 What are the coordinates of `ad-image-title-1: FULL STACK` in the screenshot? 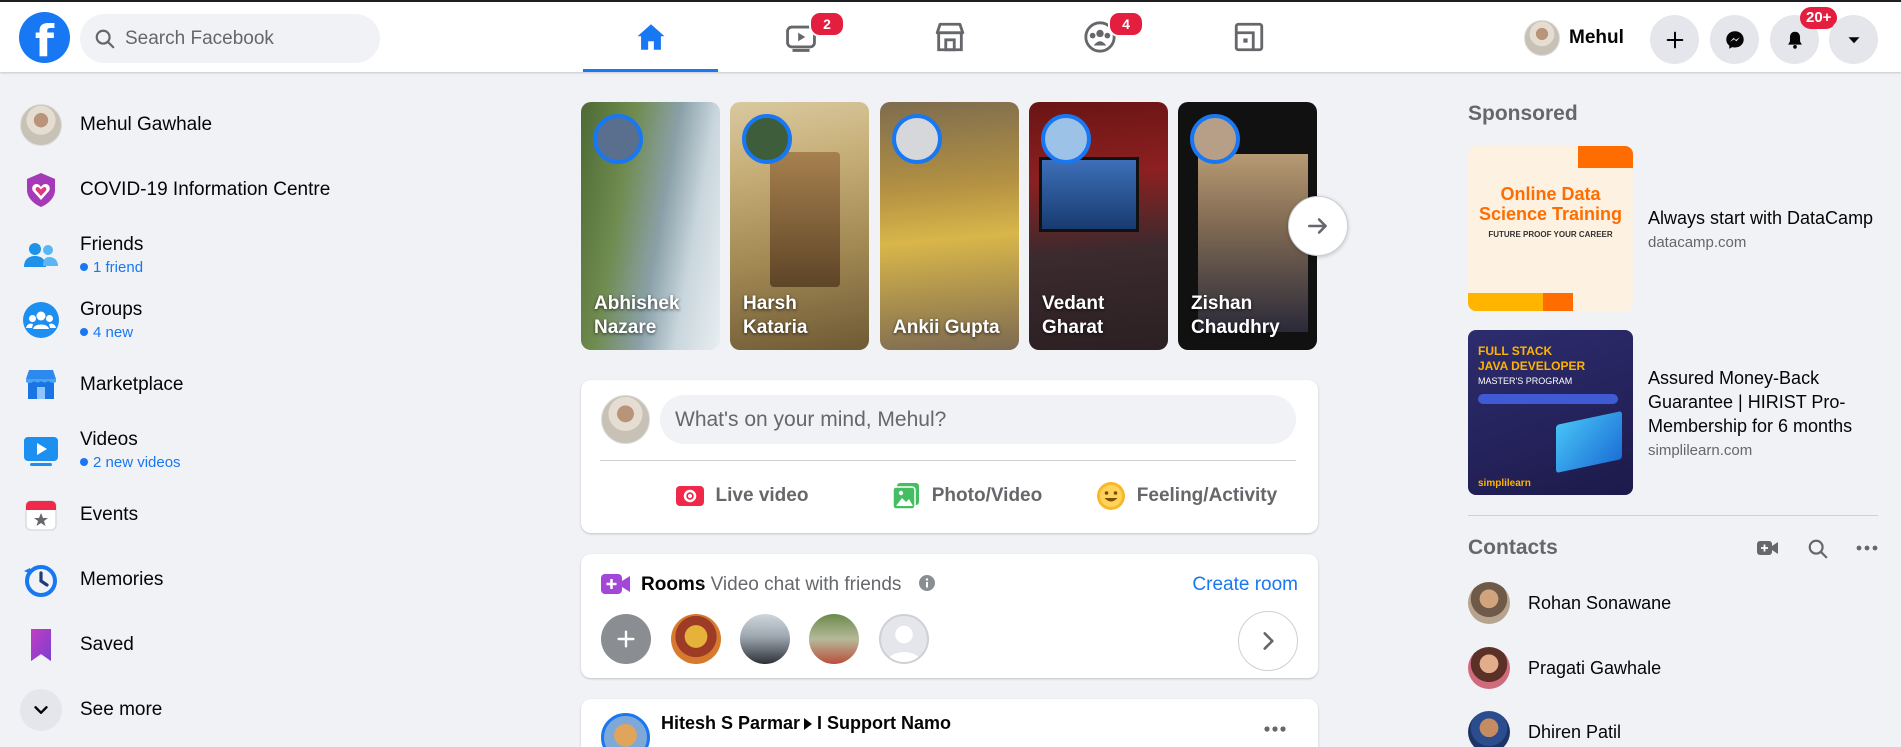 It's located at (1515, 351).